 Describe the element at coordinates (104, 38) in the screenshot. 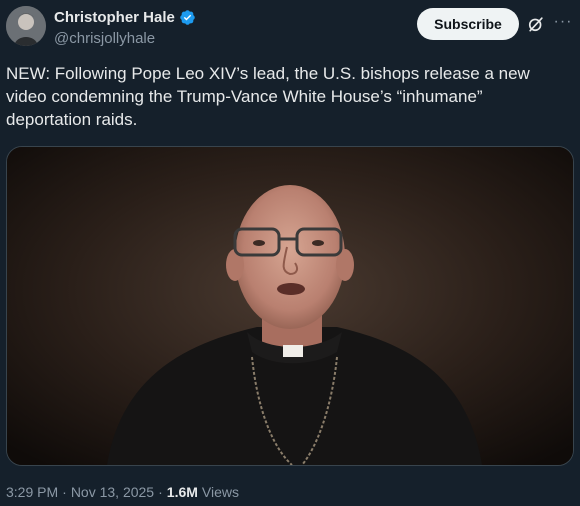

I see `author-handle: @chrisjollyhale` at that location.